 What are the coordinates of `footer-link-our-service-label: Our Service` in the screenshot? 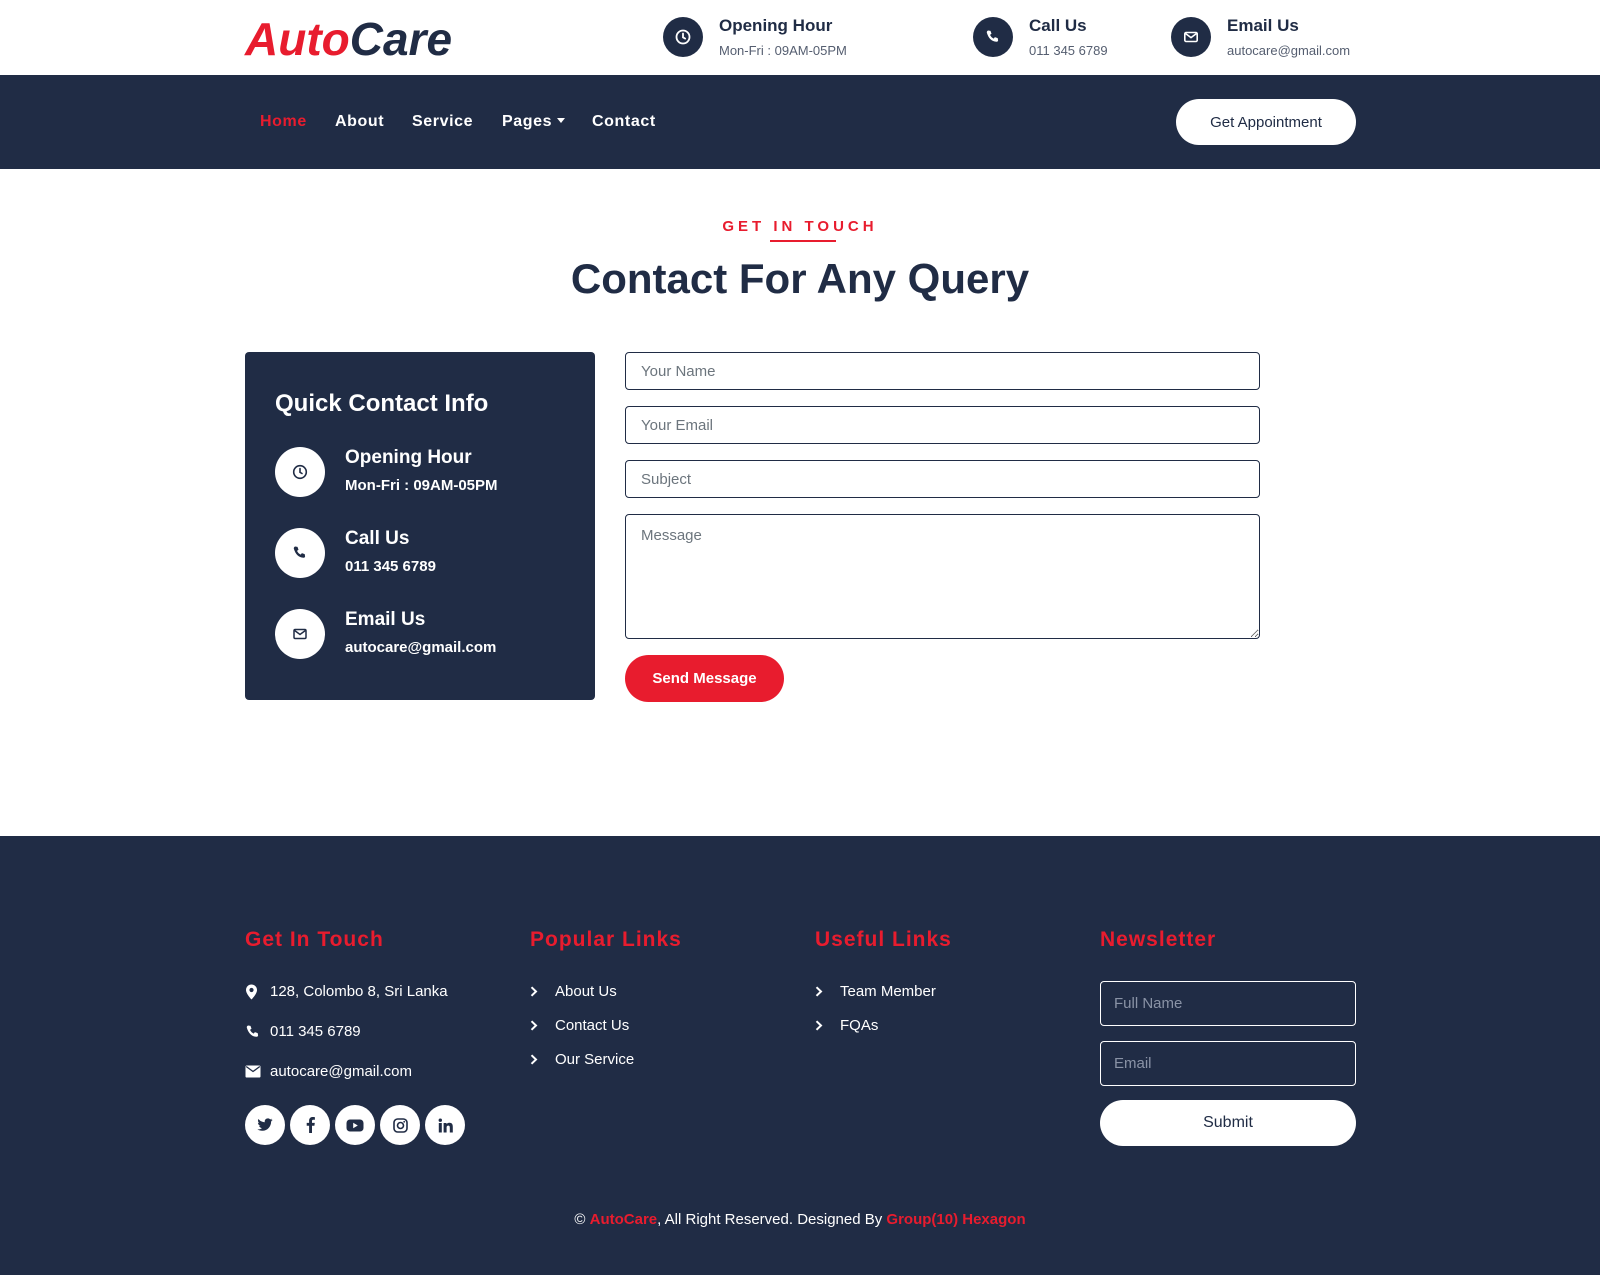 It's located at (595, 1059).